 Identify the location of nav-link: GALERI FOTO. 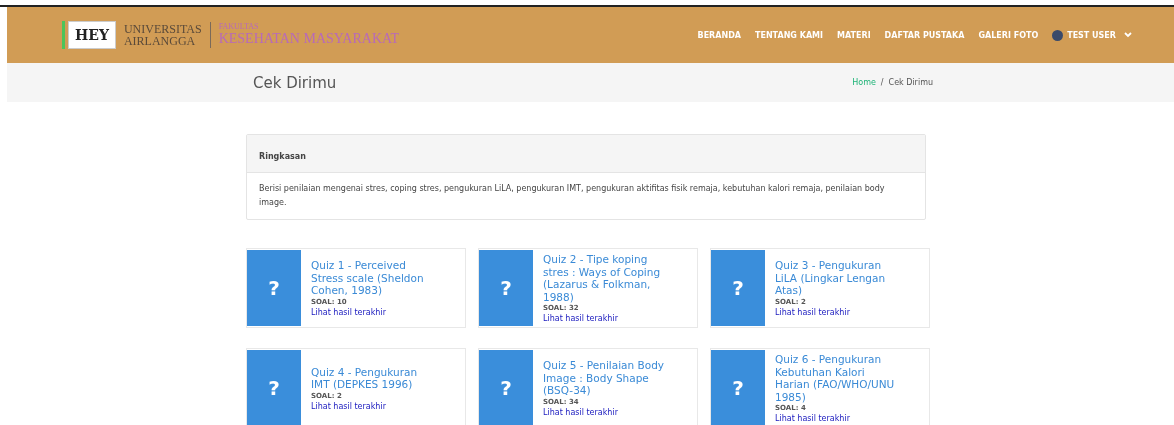
(1008, 35).